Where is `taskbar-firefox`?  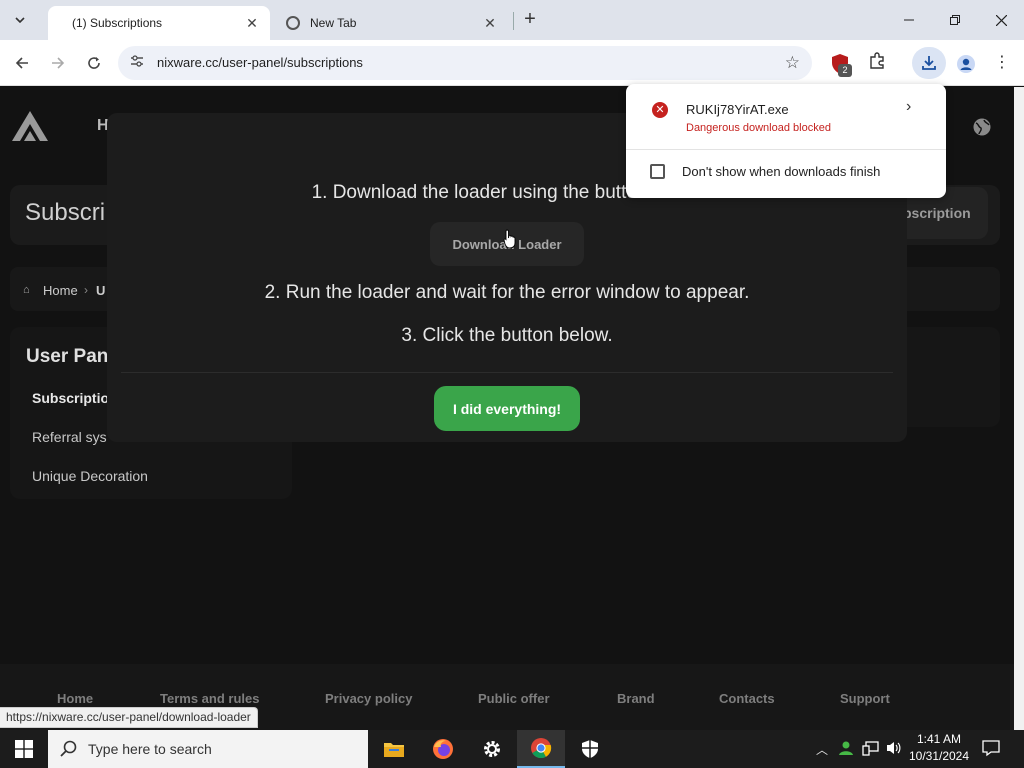
taskbar-firefox is located at coordinates (443, 749).